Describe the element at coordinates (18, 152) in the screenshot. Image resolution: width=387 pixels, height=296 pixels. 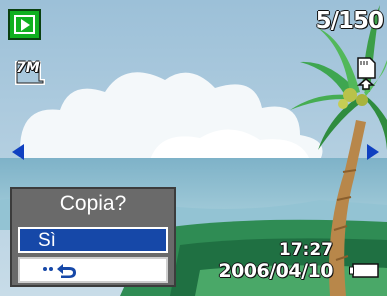
I see `previous-image-arrow-icon` at that location.